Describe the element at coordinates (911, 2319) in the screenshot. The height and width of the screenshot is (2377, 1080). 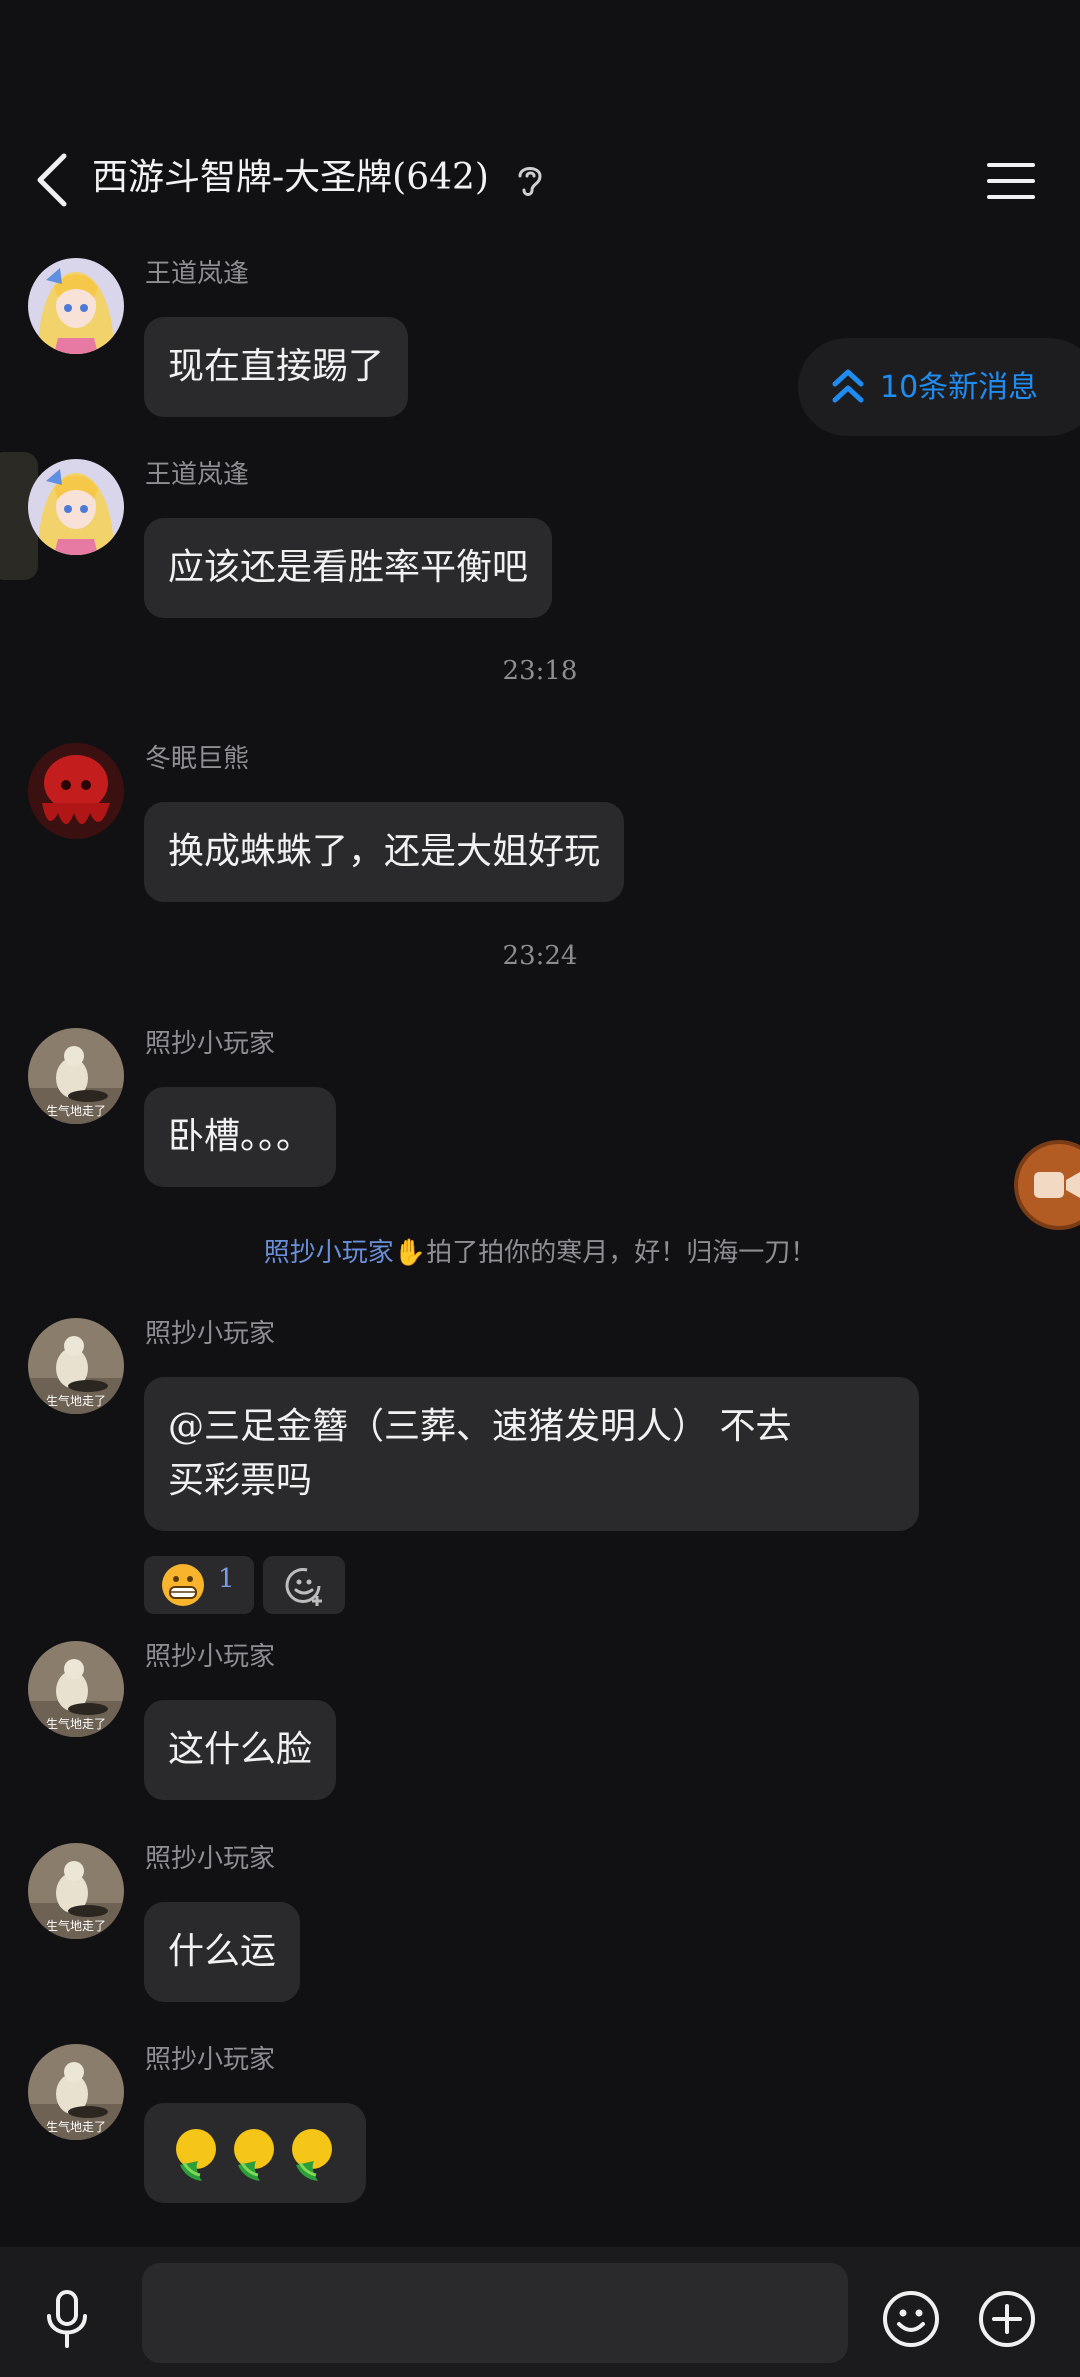
I see `smiley-icon` at that location.